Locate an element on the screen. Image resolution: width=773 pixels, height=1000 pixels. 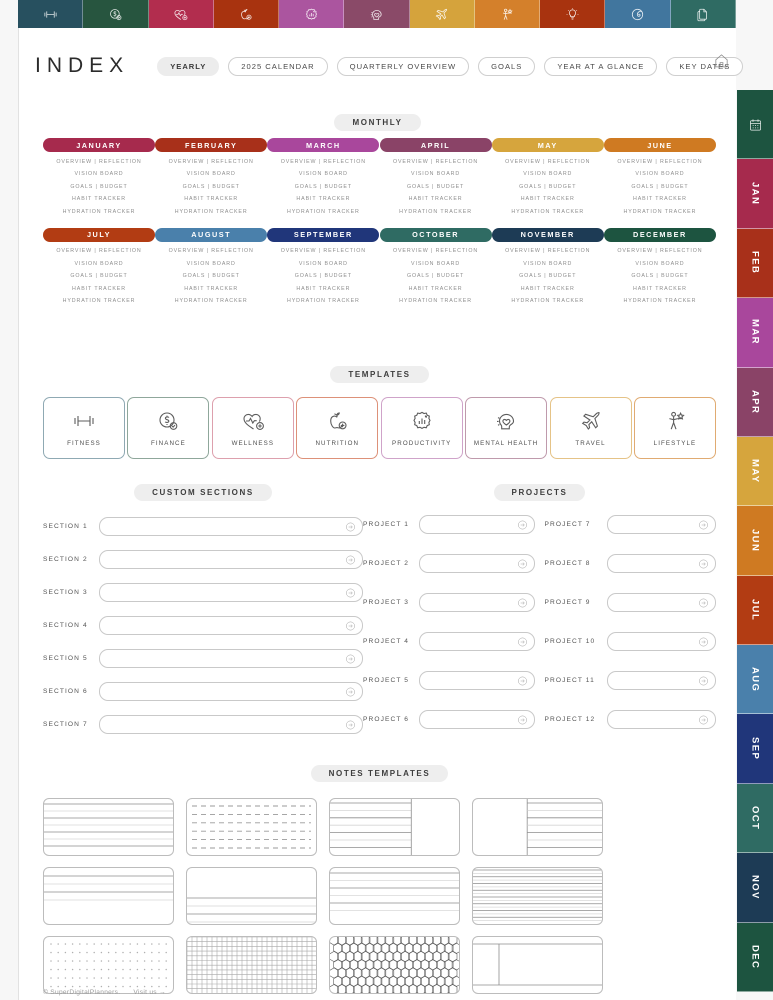
rail-tab-mar: MAR is located at coordinates (755, 333).